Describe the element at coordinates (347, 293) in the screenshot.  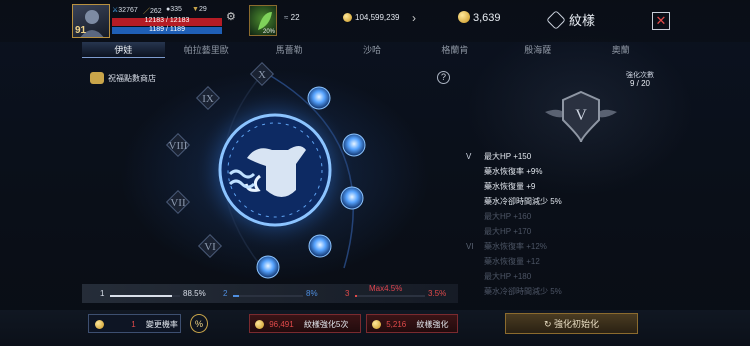
I see `segment-3-index: 3` at that location.